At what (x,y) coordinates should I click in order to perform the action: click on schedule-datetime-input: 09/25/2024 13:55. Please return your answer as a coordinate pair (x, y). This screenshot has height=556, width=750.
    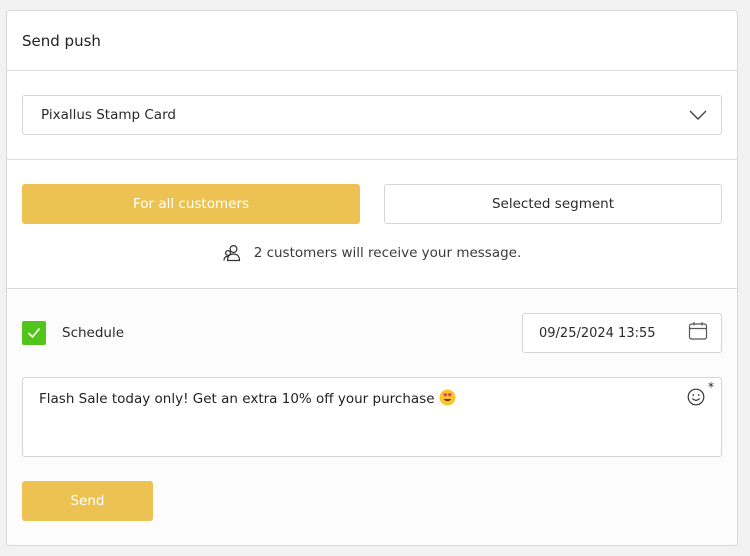
    Looking at the image, I should click on (622, 333).